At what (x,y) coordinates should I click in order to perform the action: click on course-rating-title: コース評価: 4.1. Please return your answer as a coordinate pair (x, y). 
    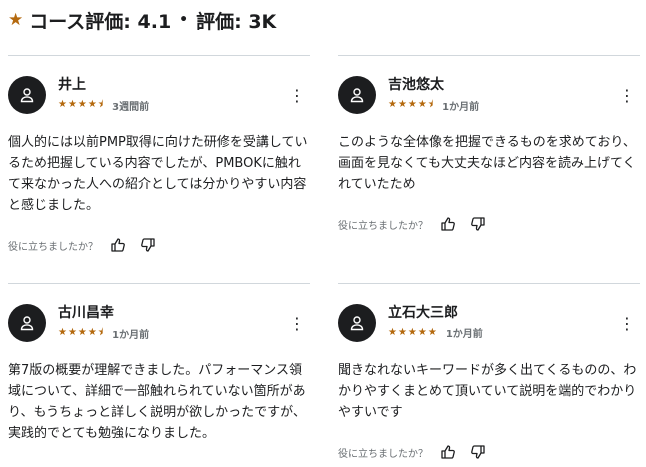
    Looking at the image, I should click on (100, 21).